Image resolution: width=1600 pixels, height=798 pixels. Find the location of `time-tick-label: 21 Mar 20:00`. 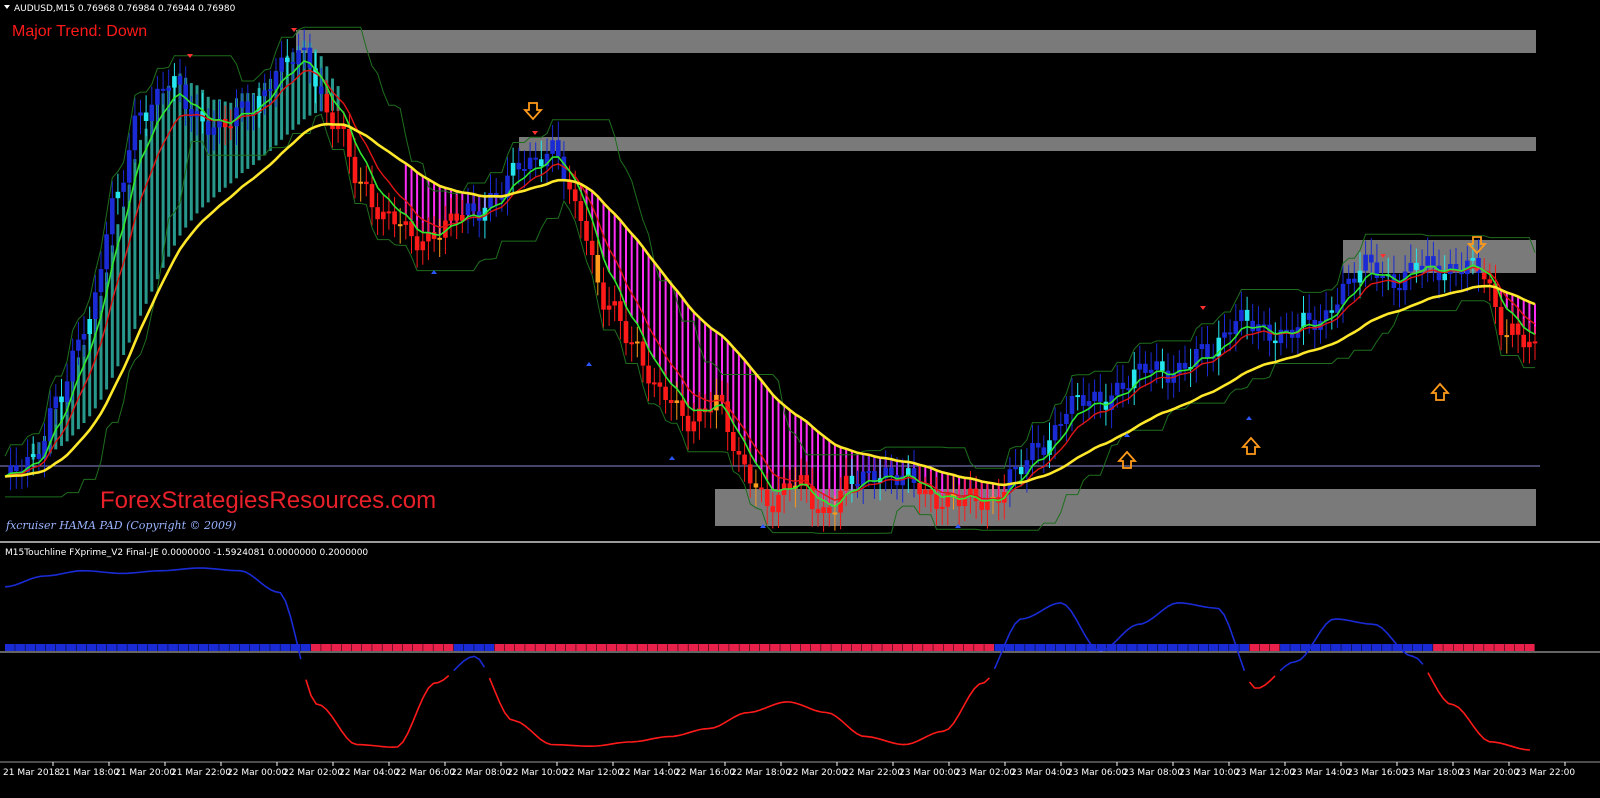

time-tick-label: 21 Mar 20:00 is located at coordinates (145, 773).